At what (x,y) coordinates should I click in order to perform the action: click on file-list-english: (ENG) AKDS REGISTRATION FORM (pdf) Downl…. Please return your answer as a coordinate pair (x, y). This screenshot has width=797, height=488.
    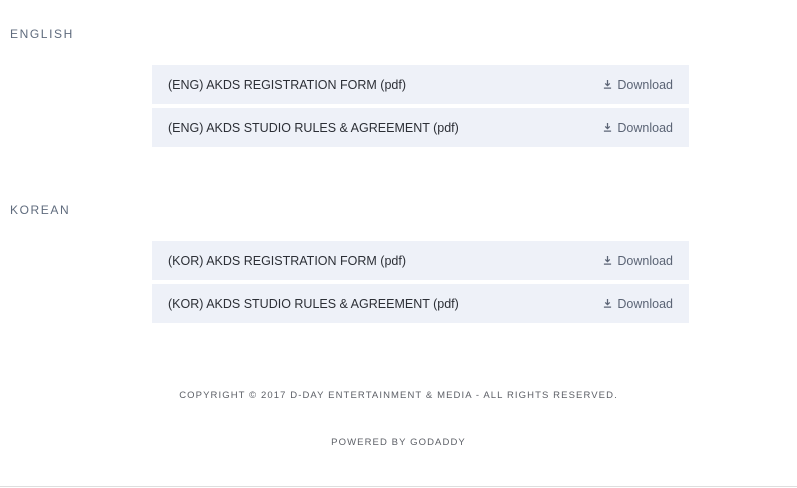
    Looking at the image, I should click on (420, 108).